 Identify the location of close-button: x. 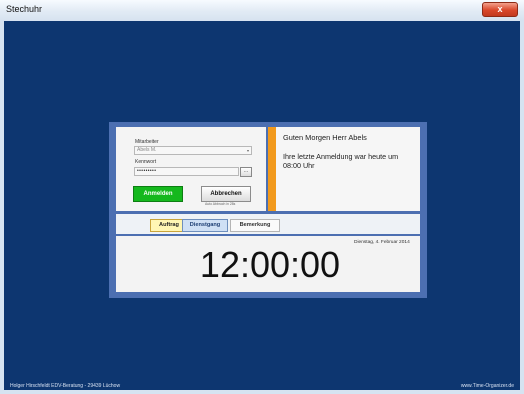
(500, 9).